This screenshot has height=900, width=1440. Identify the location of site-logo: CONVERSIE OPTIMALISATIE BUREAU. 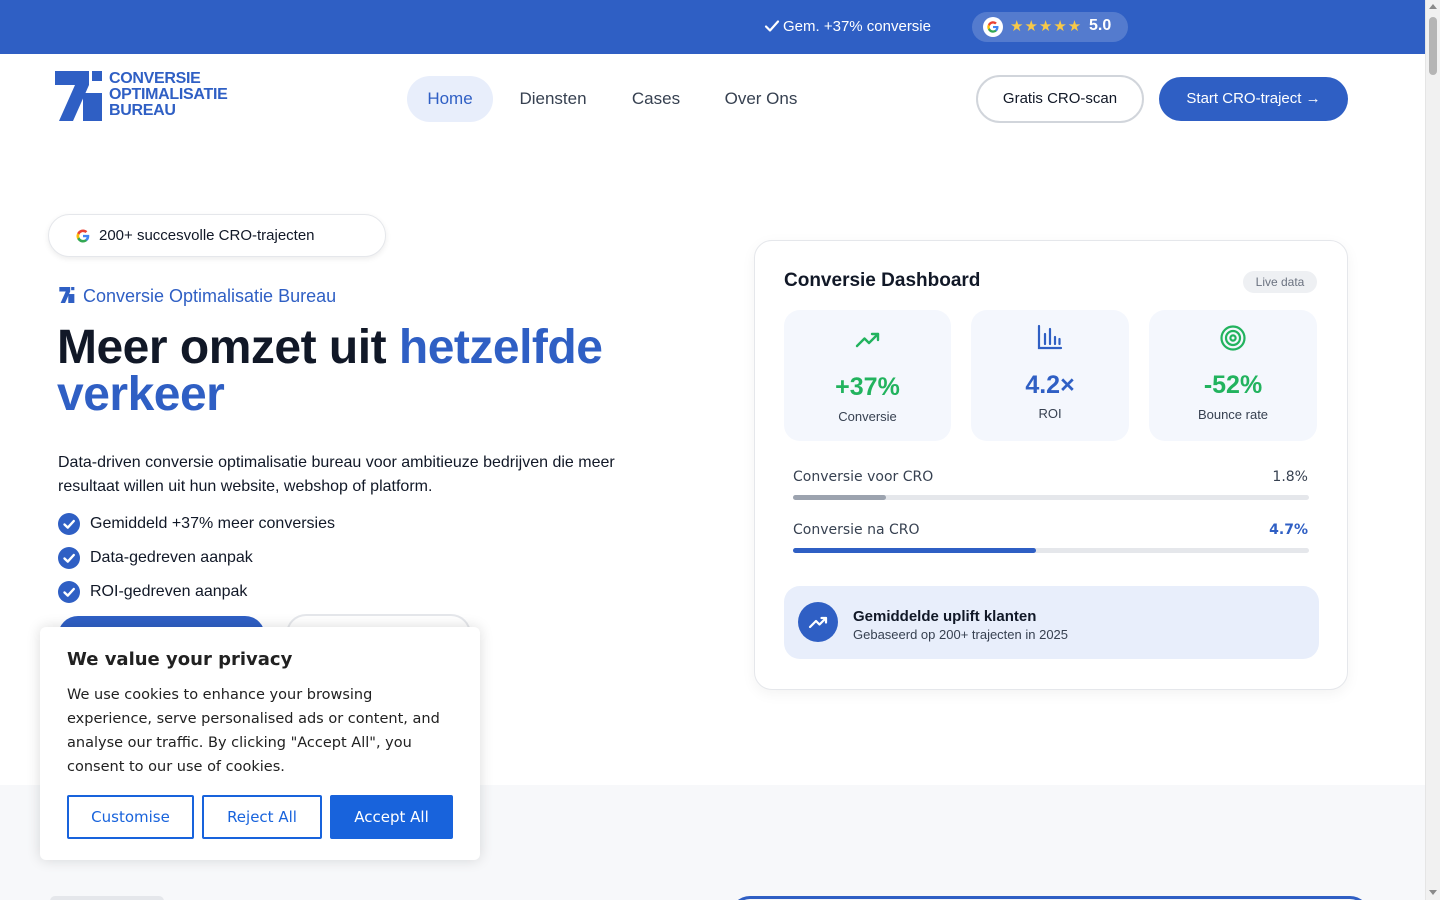
(146, 97).